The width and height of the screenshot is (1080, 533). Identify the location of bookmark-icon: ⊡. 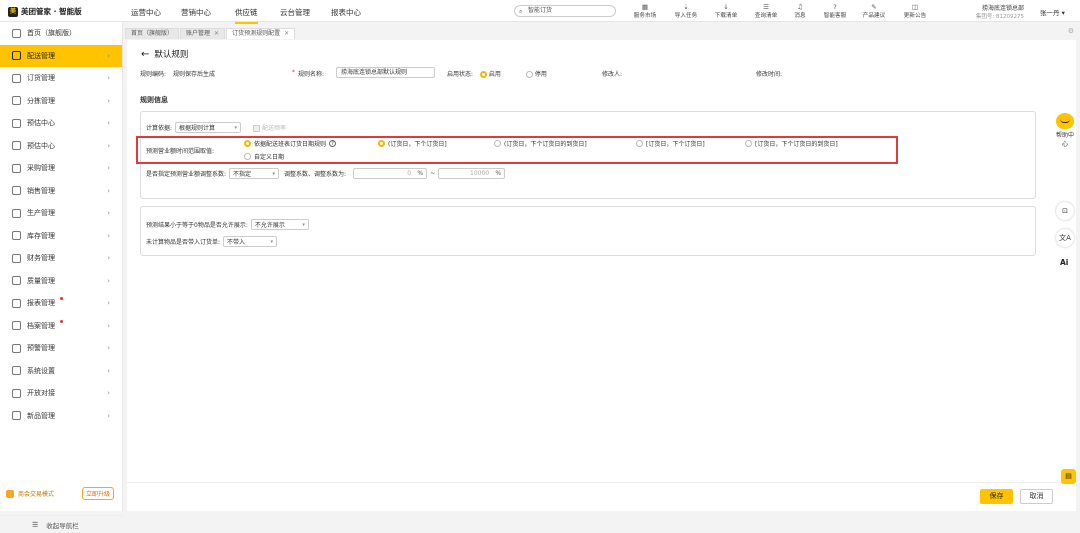
(1065, 211).